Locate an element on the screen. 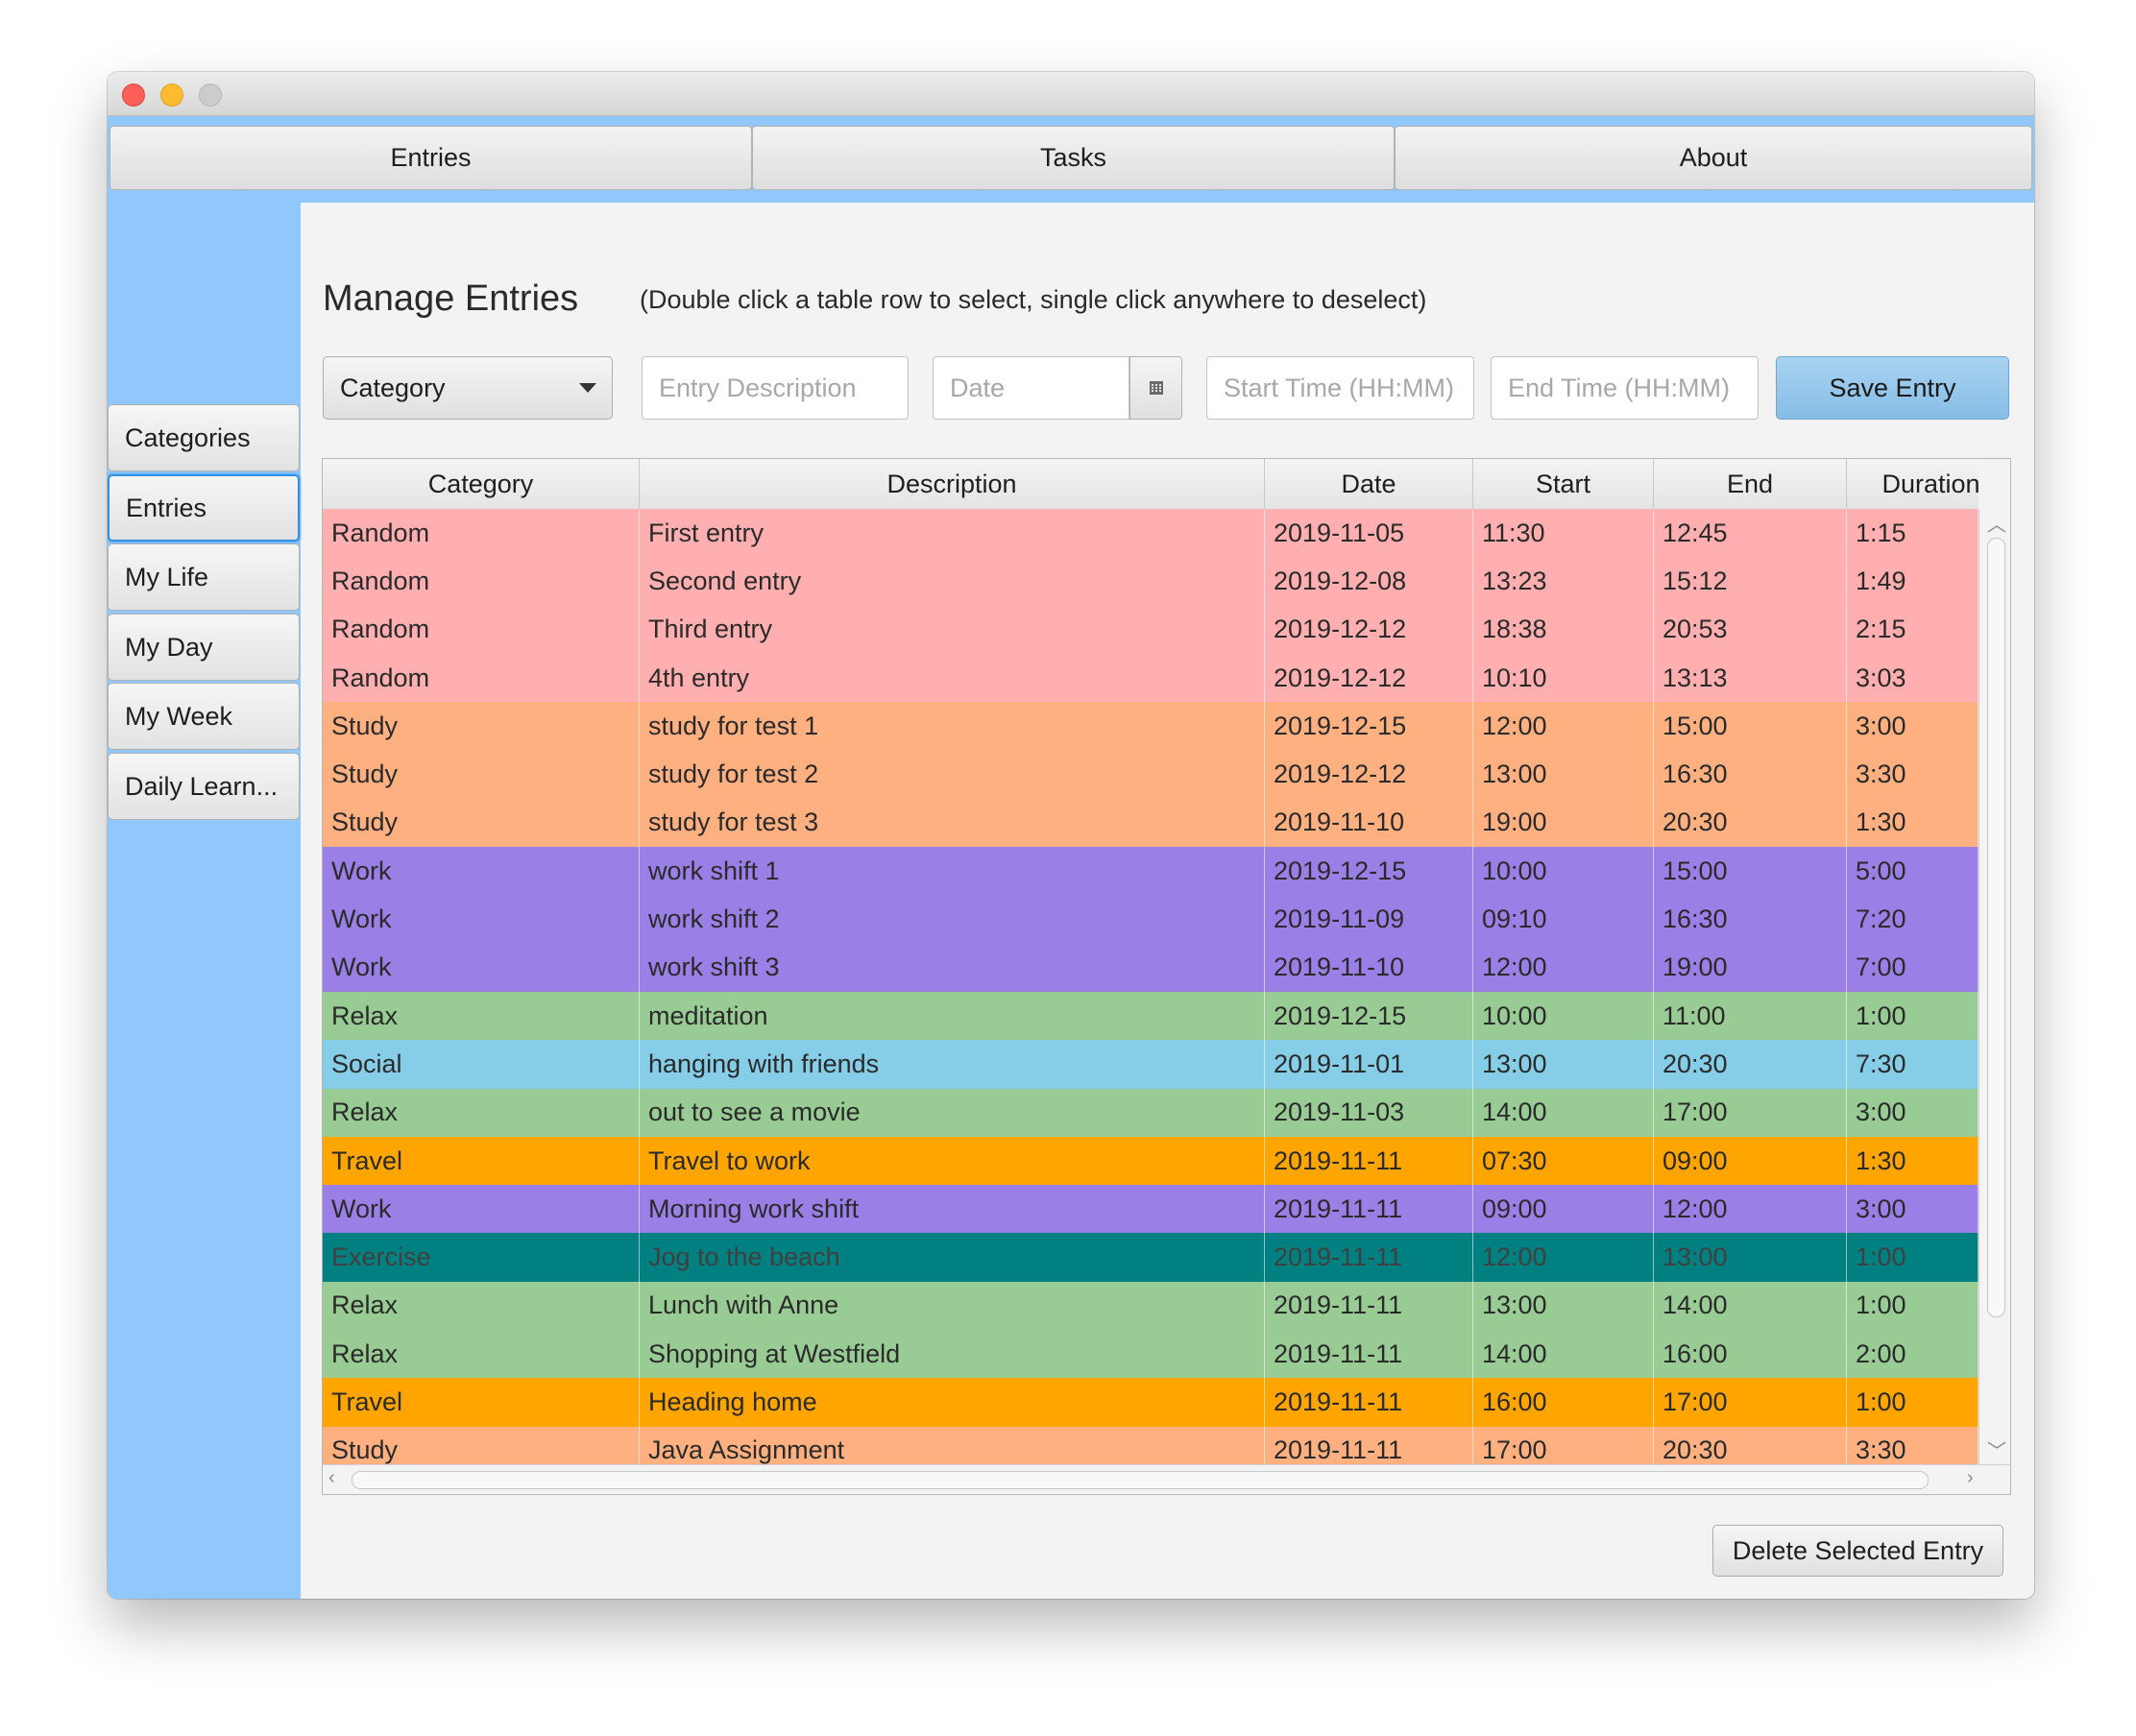  calendar-button is located at coordinates (1156, 388).